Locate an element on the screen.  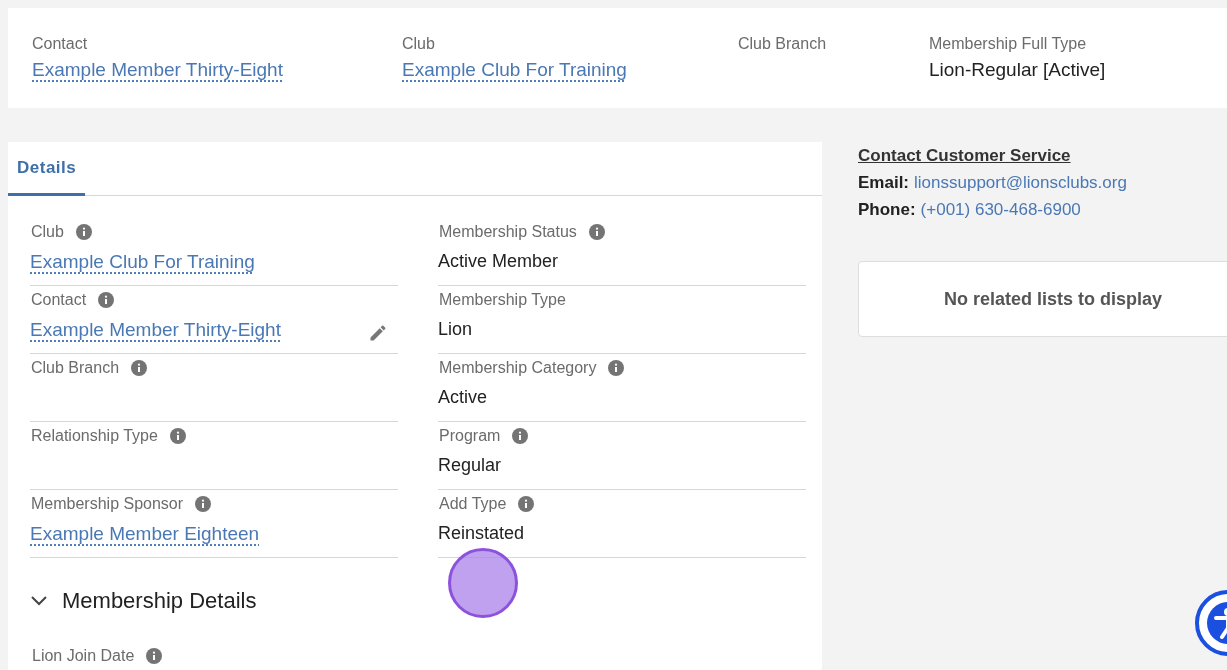
section-heading: Contact Customer Service is located at coordinates (964, 156).